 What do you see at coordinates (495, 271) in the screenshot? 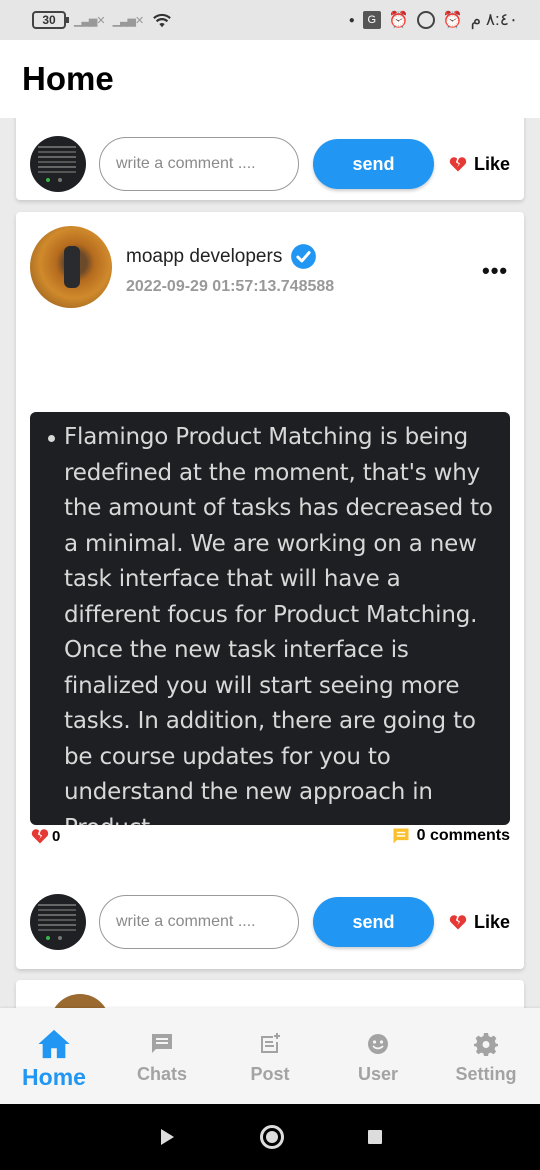
I see `more-options-icon: •••` at bounding box center [495, 271].